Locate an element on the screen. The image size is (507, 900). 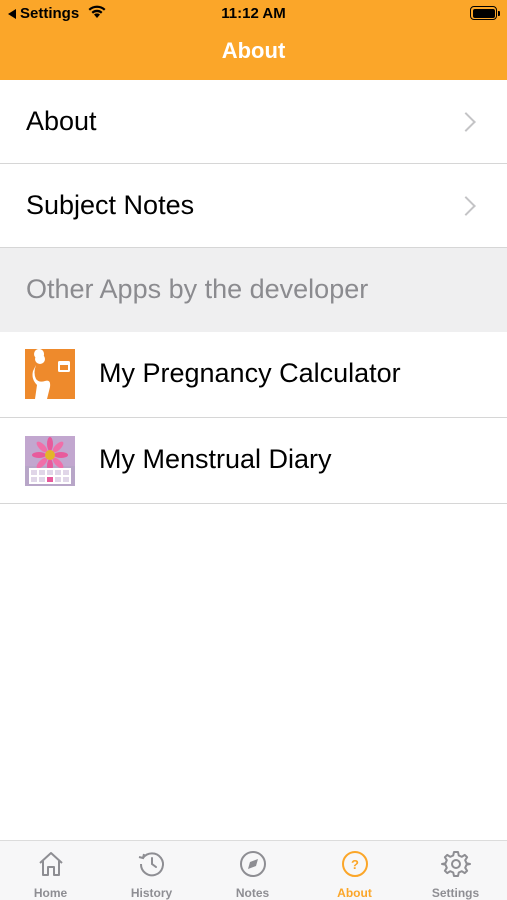
tab-about: ? About is located at coordinates (354, 870).